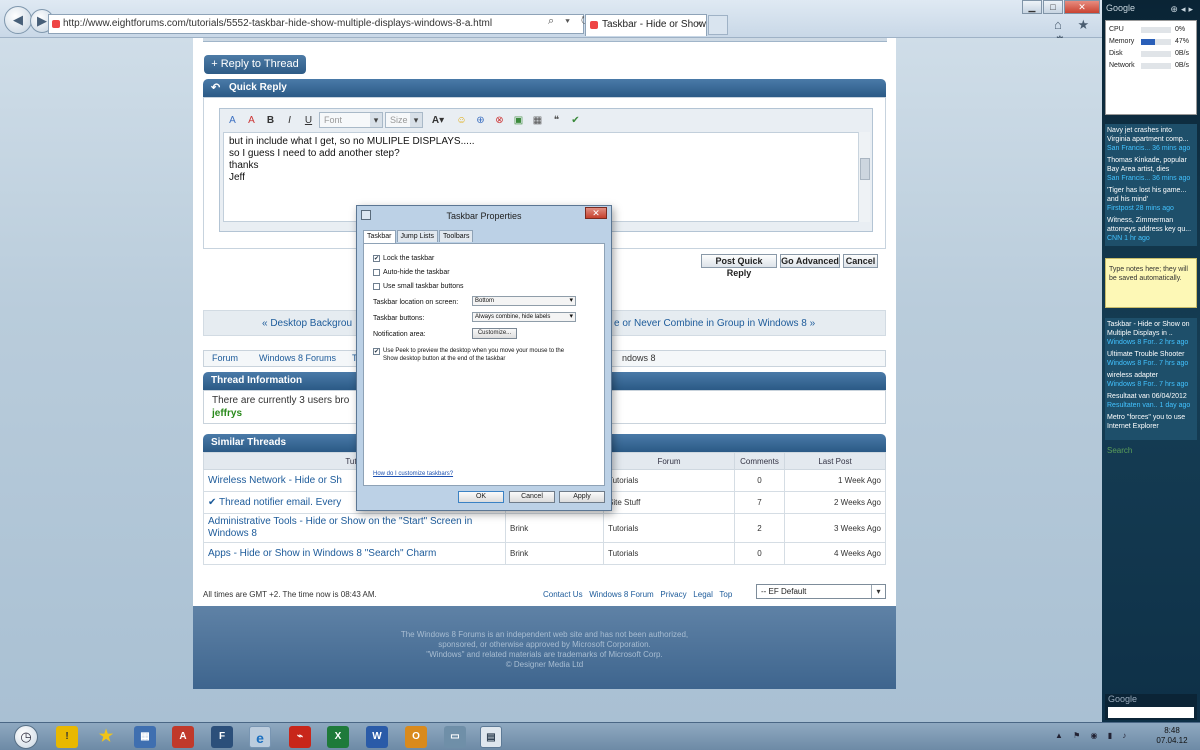  Describe the element at coordinates (225, 358) in the screenshot. I see `breadcrumb-forum: Forum` at that location.